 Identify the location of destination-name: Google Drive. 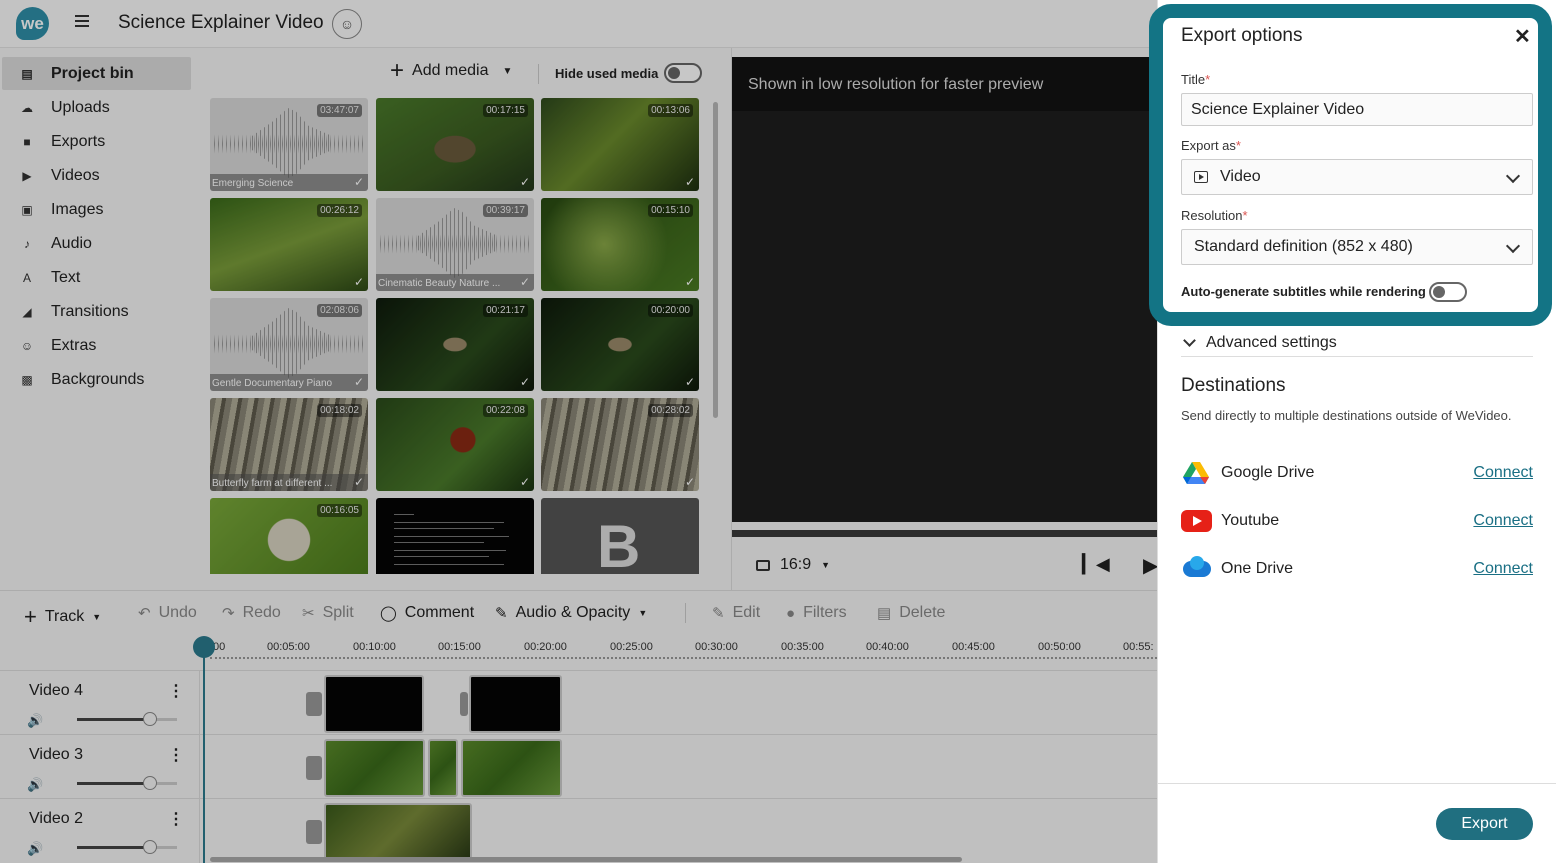
(1268, 472).